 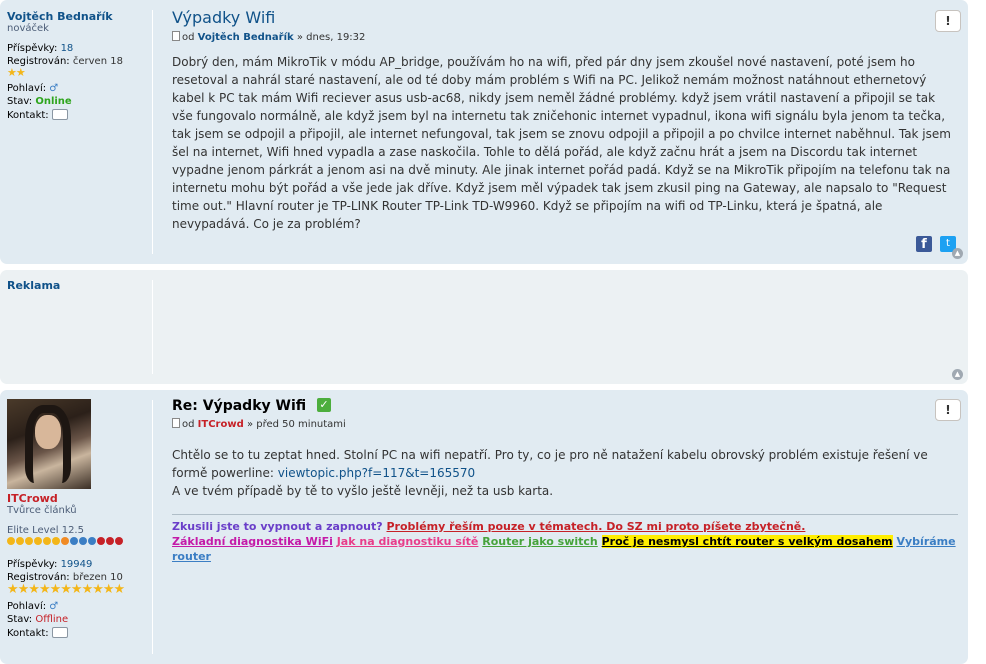 I want to click on accepted-answer-icon: ✓, so click(x=324, y=405).